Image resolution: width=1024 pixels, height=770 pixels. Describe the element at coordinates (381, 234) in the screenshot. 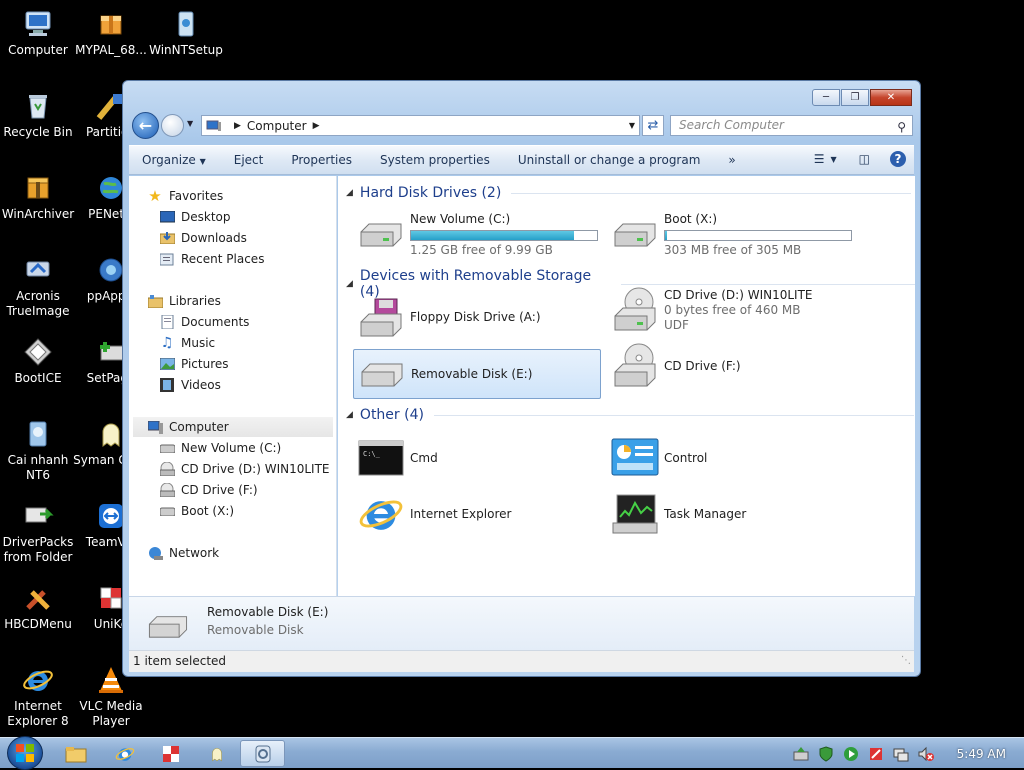

I see `hard-drive-icon` at that location.